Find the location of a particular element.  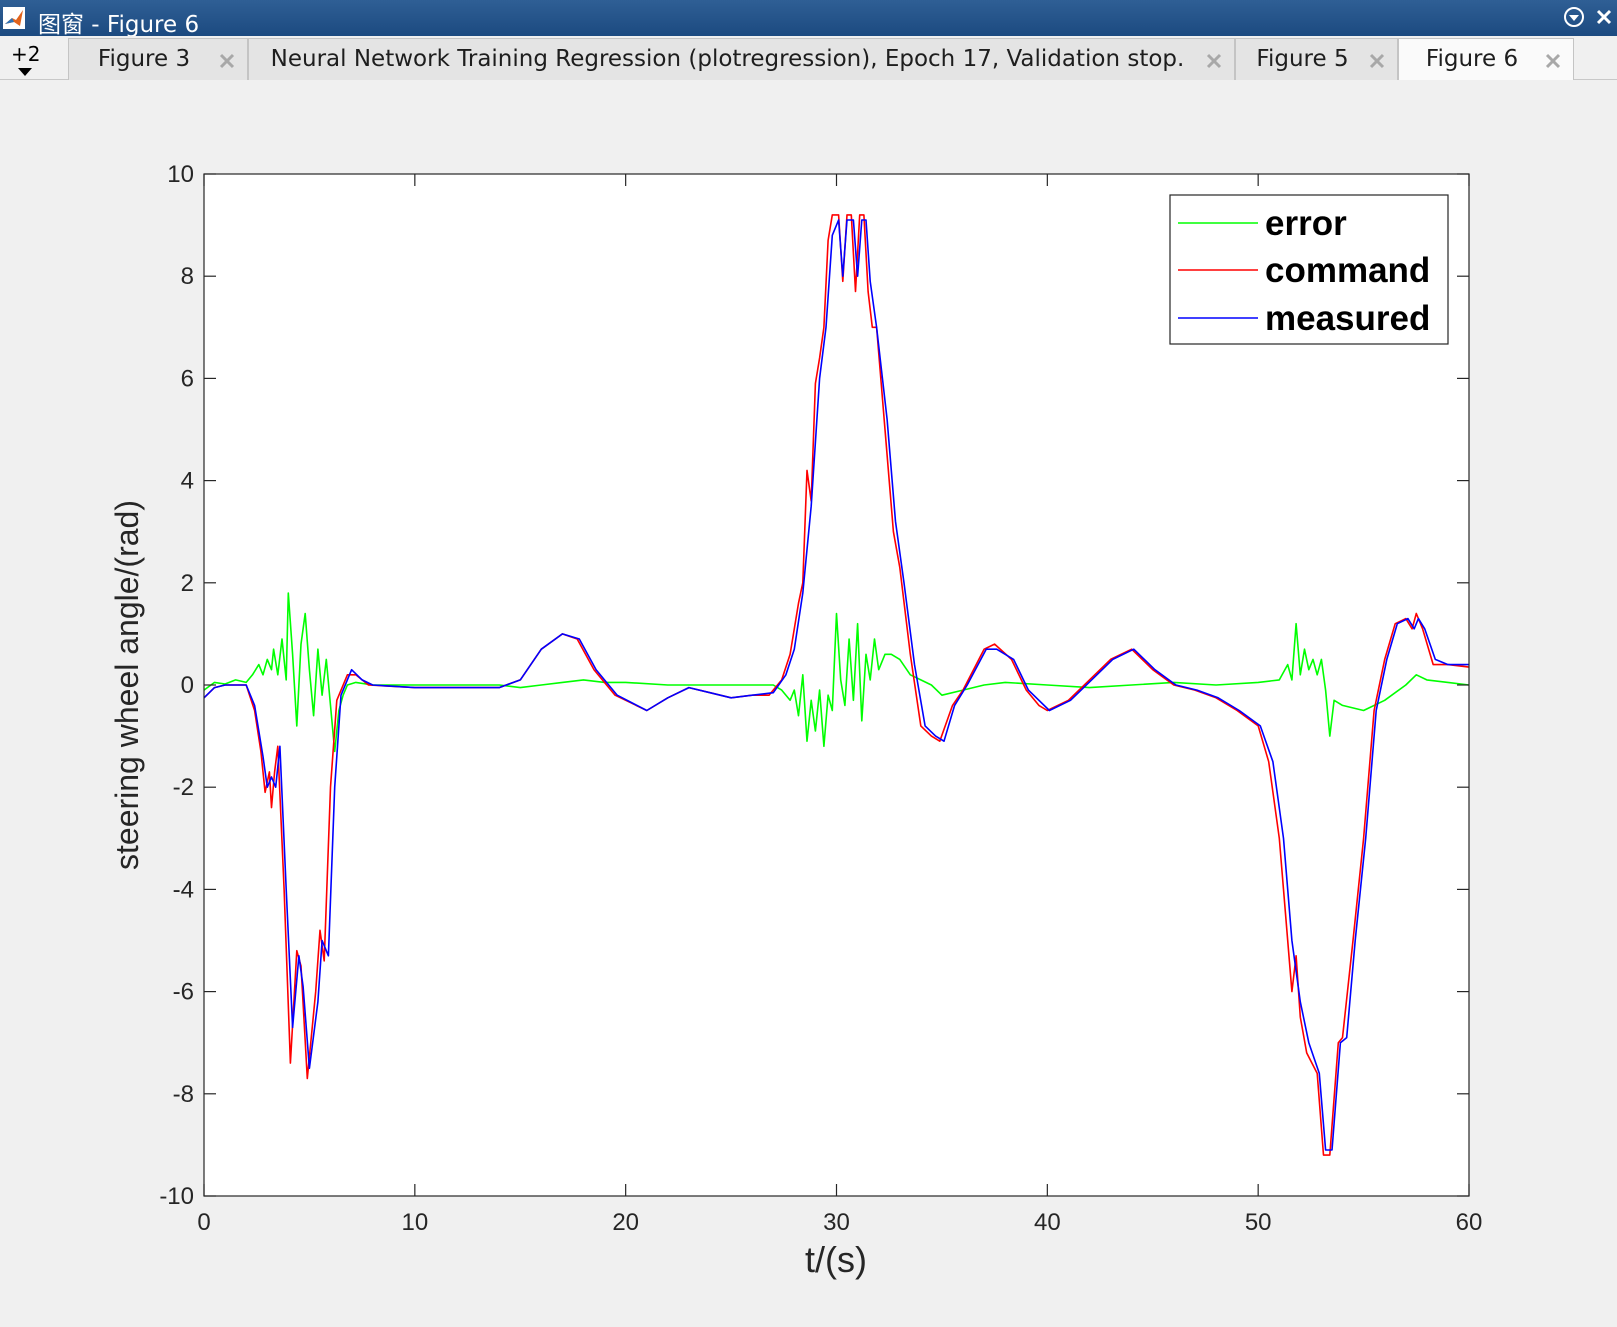

y-tick-label: -8 is located at coordinates (183, 1094).